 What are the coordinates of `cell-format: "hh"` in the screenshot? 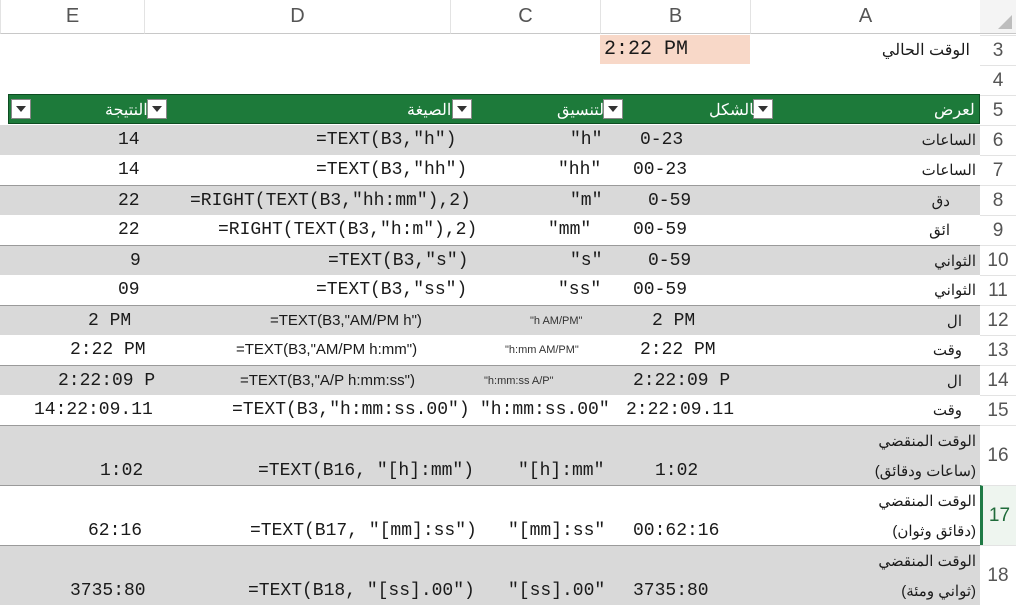 It's located at (579, 170).